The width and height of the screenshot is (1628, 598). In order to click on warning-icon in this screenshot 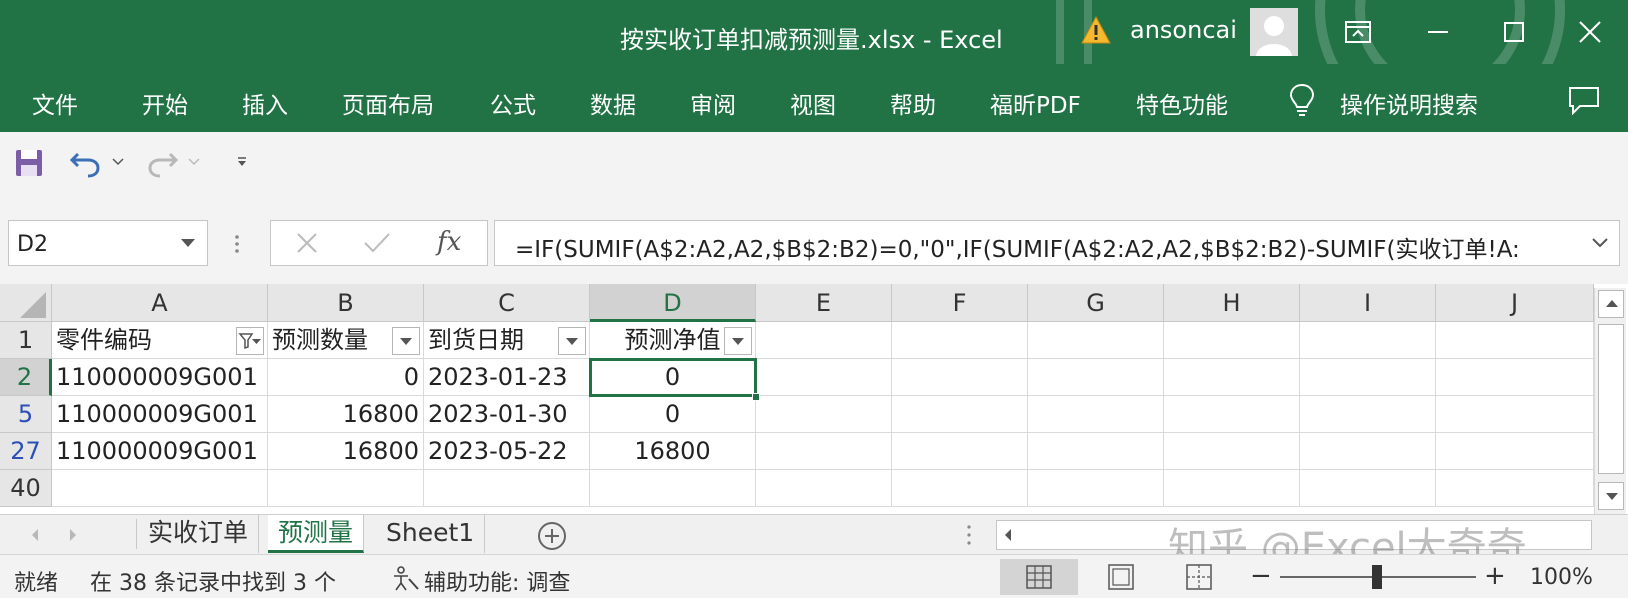, I will do `click(1096, 30)`.